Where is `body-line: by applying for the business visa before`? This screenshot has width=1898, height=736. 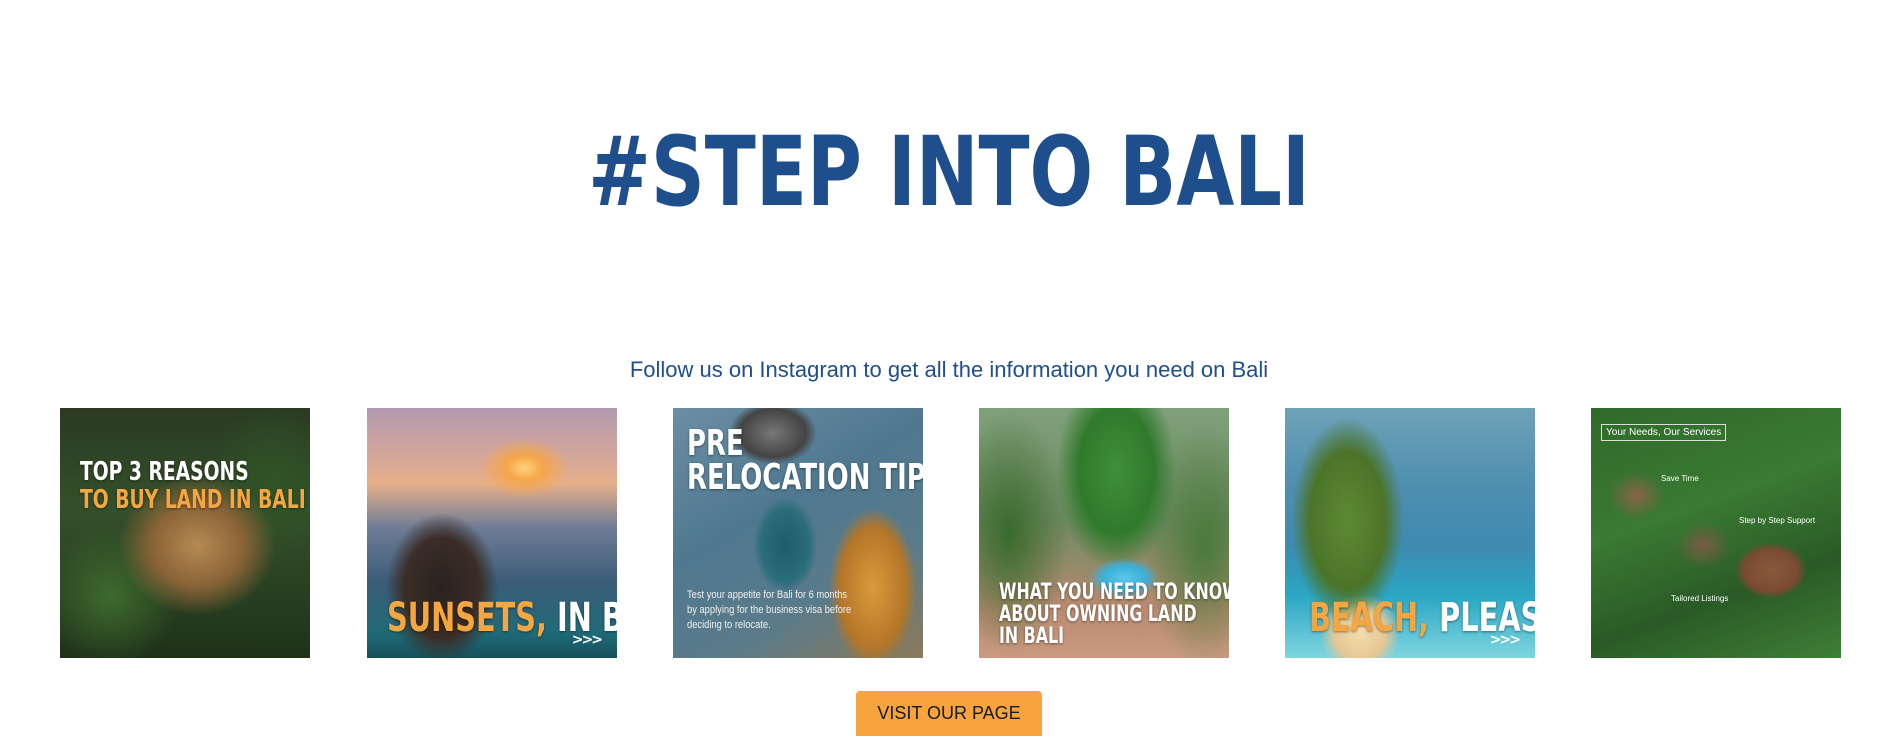 body-line: by applying for the business visa before is located at coordinates (769, 610).